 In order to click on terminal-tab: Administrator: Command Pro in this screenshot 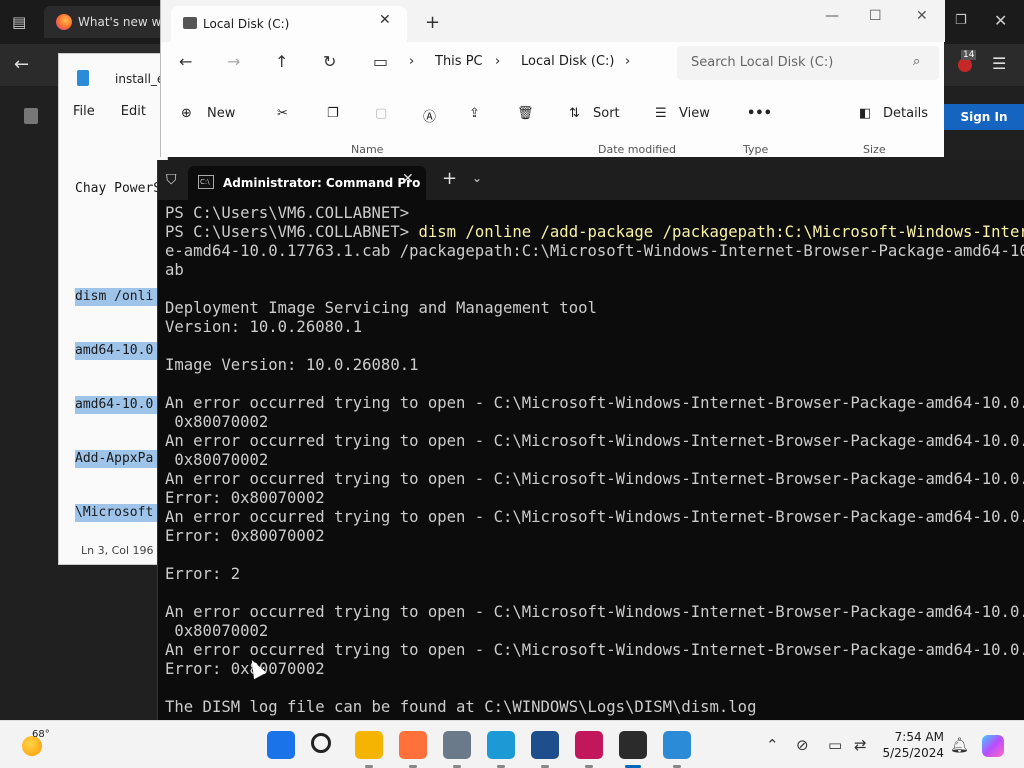, I will do `click(307, 183)`.